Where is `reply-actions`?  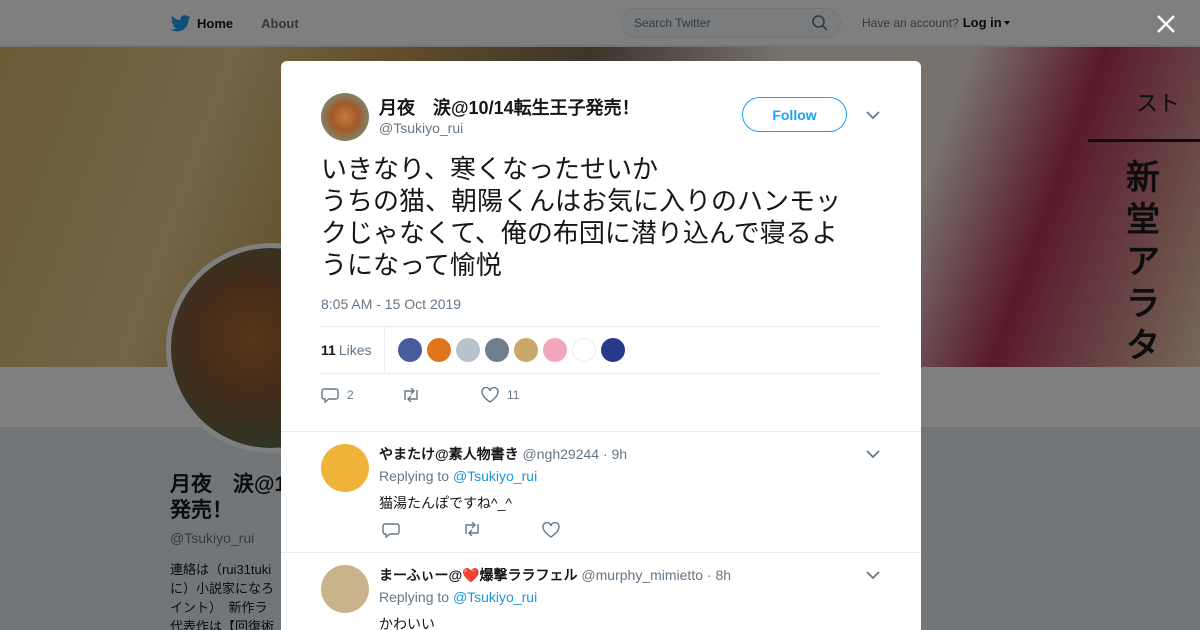
reply-actions is located at coordinates (502, 532).